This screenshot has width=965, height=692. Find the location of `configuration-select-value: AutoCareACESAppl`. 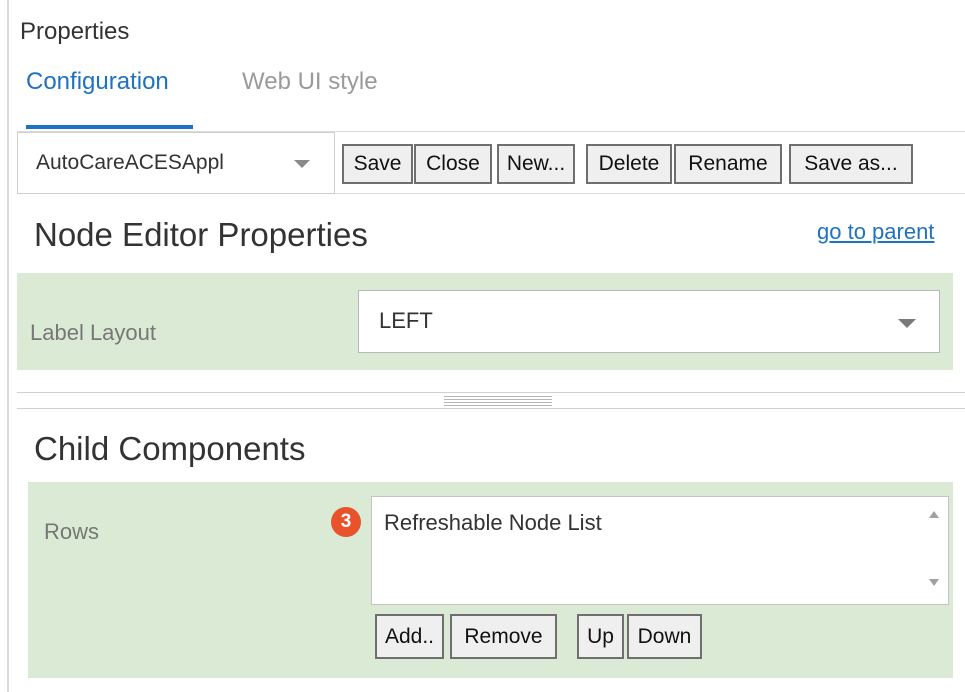

configuration-select-value: AutoCareACESAppl is located at coordinates (130, 162).